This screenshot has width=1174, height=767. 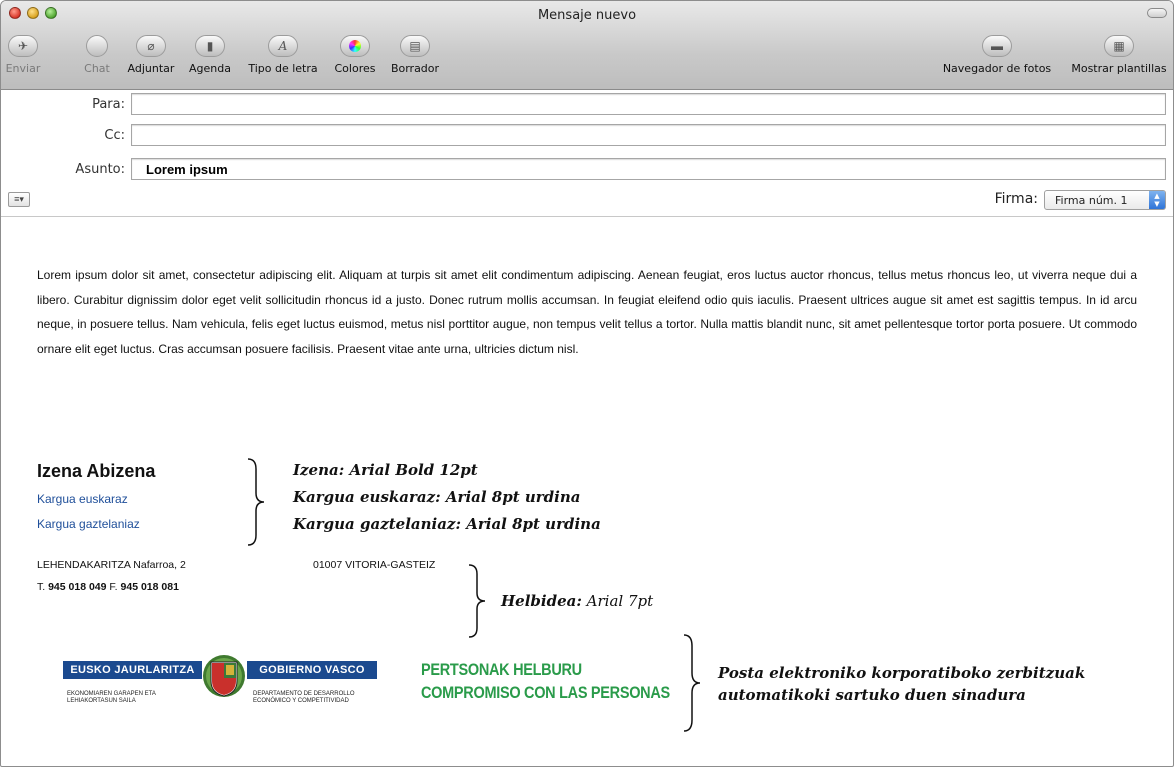 I want to click on signature-role-eu: Kargua euskaraz, so click(x=82, y=499).